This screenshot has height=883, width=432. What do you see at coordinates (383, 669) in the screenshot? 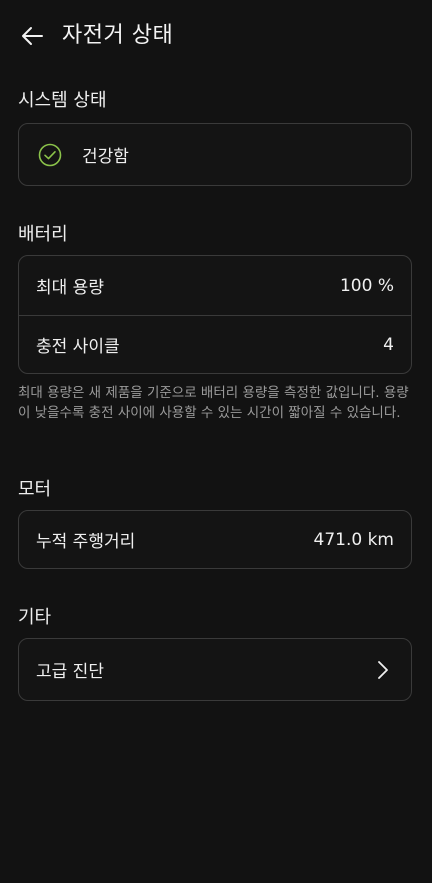
I see `chevron-right-icon` at bounding box center [383, 669].